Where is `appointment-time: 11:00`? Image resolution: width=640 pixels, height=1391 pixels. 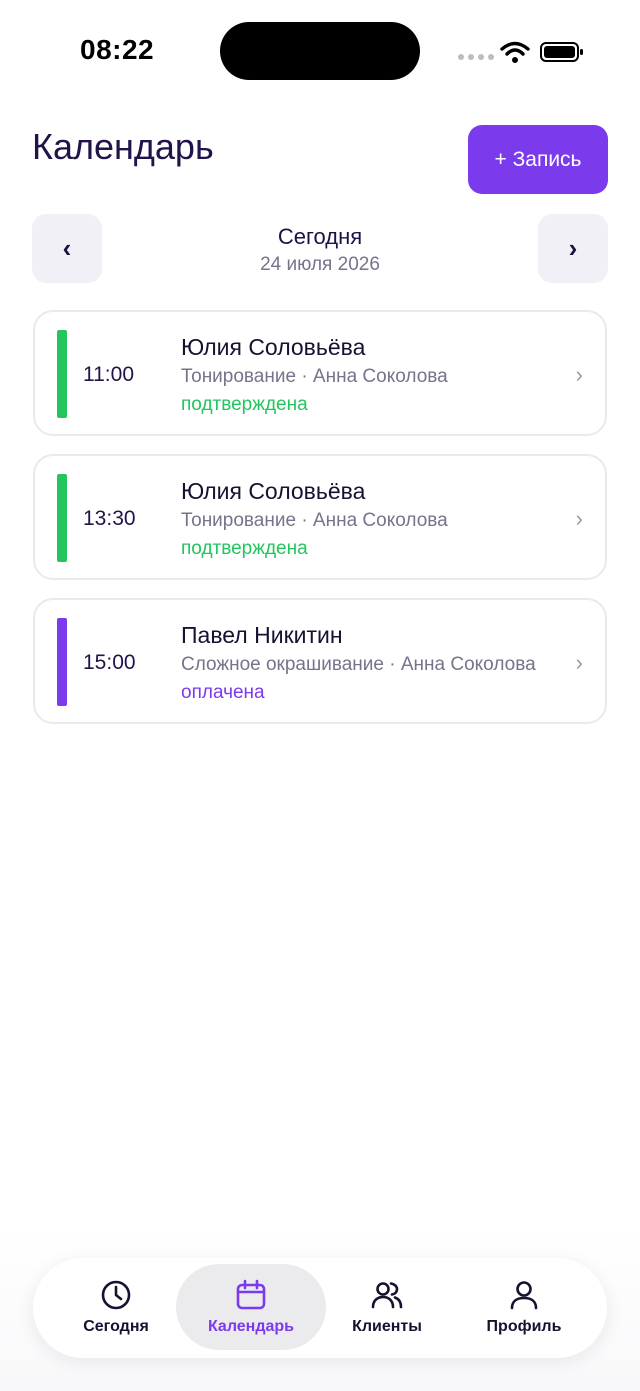
appointment-time: 11:00 is located at coordinates (108, 374).